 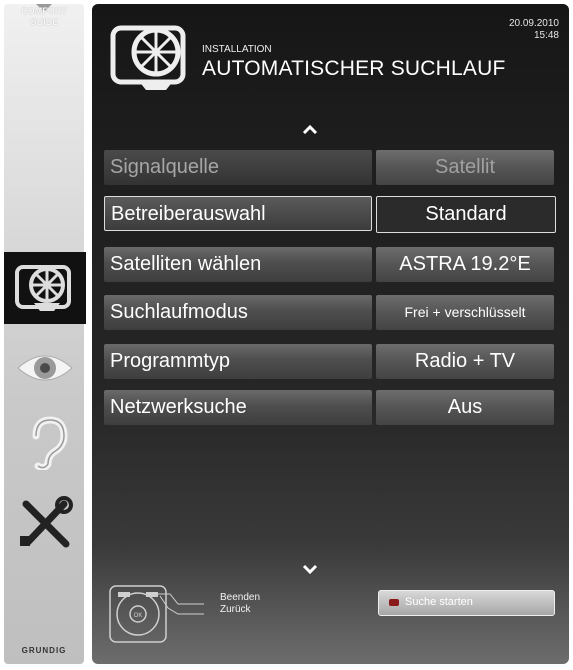 I want to click on menu-row-label: Satelliten wählen, so click(x=238, y=264).